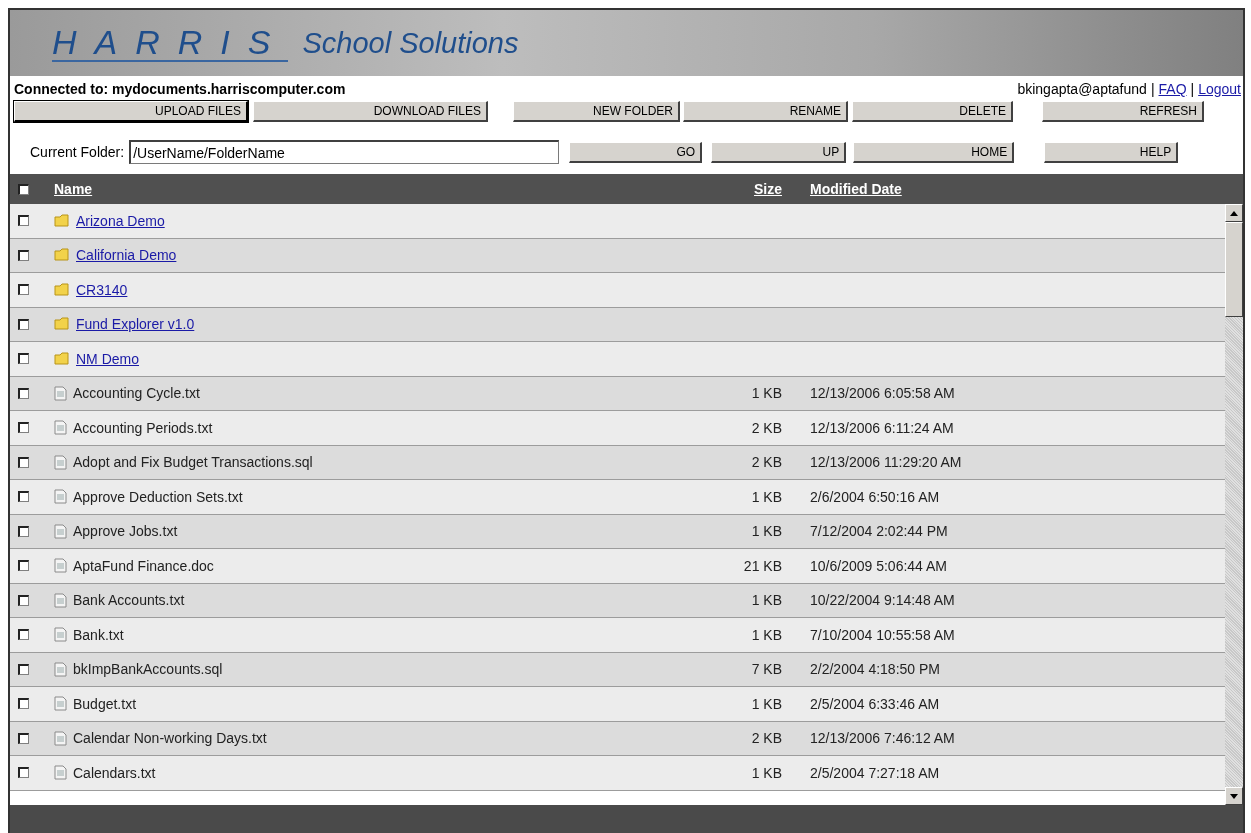 Image resolution: width=1251 pixels, height=833 pixels. What do you see at coordinates (370, 111) in the screenshot?
I see `toolbar-button: DOWNLOAD FILES` at bounding box center [370, 111].